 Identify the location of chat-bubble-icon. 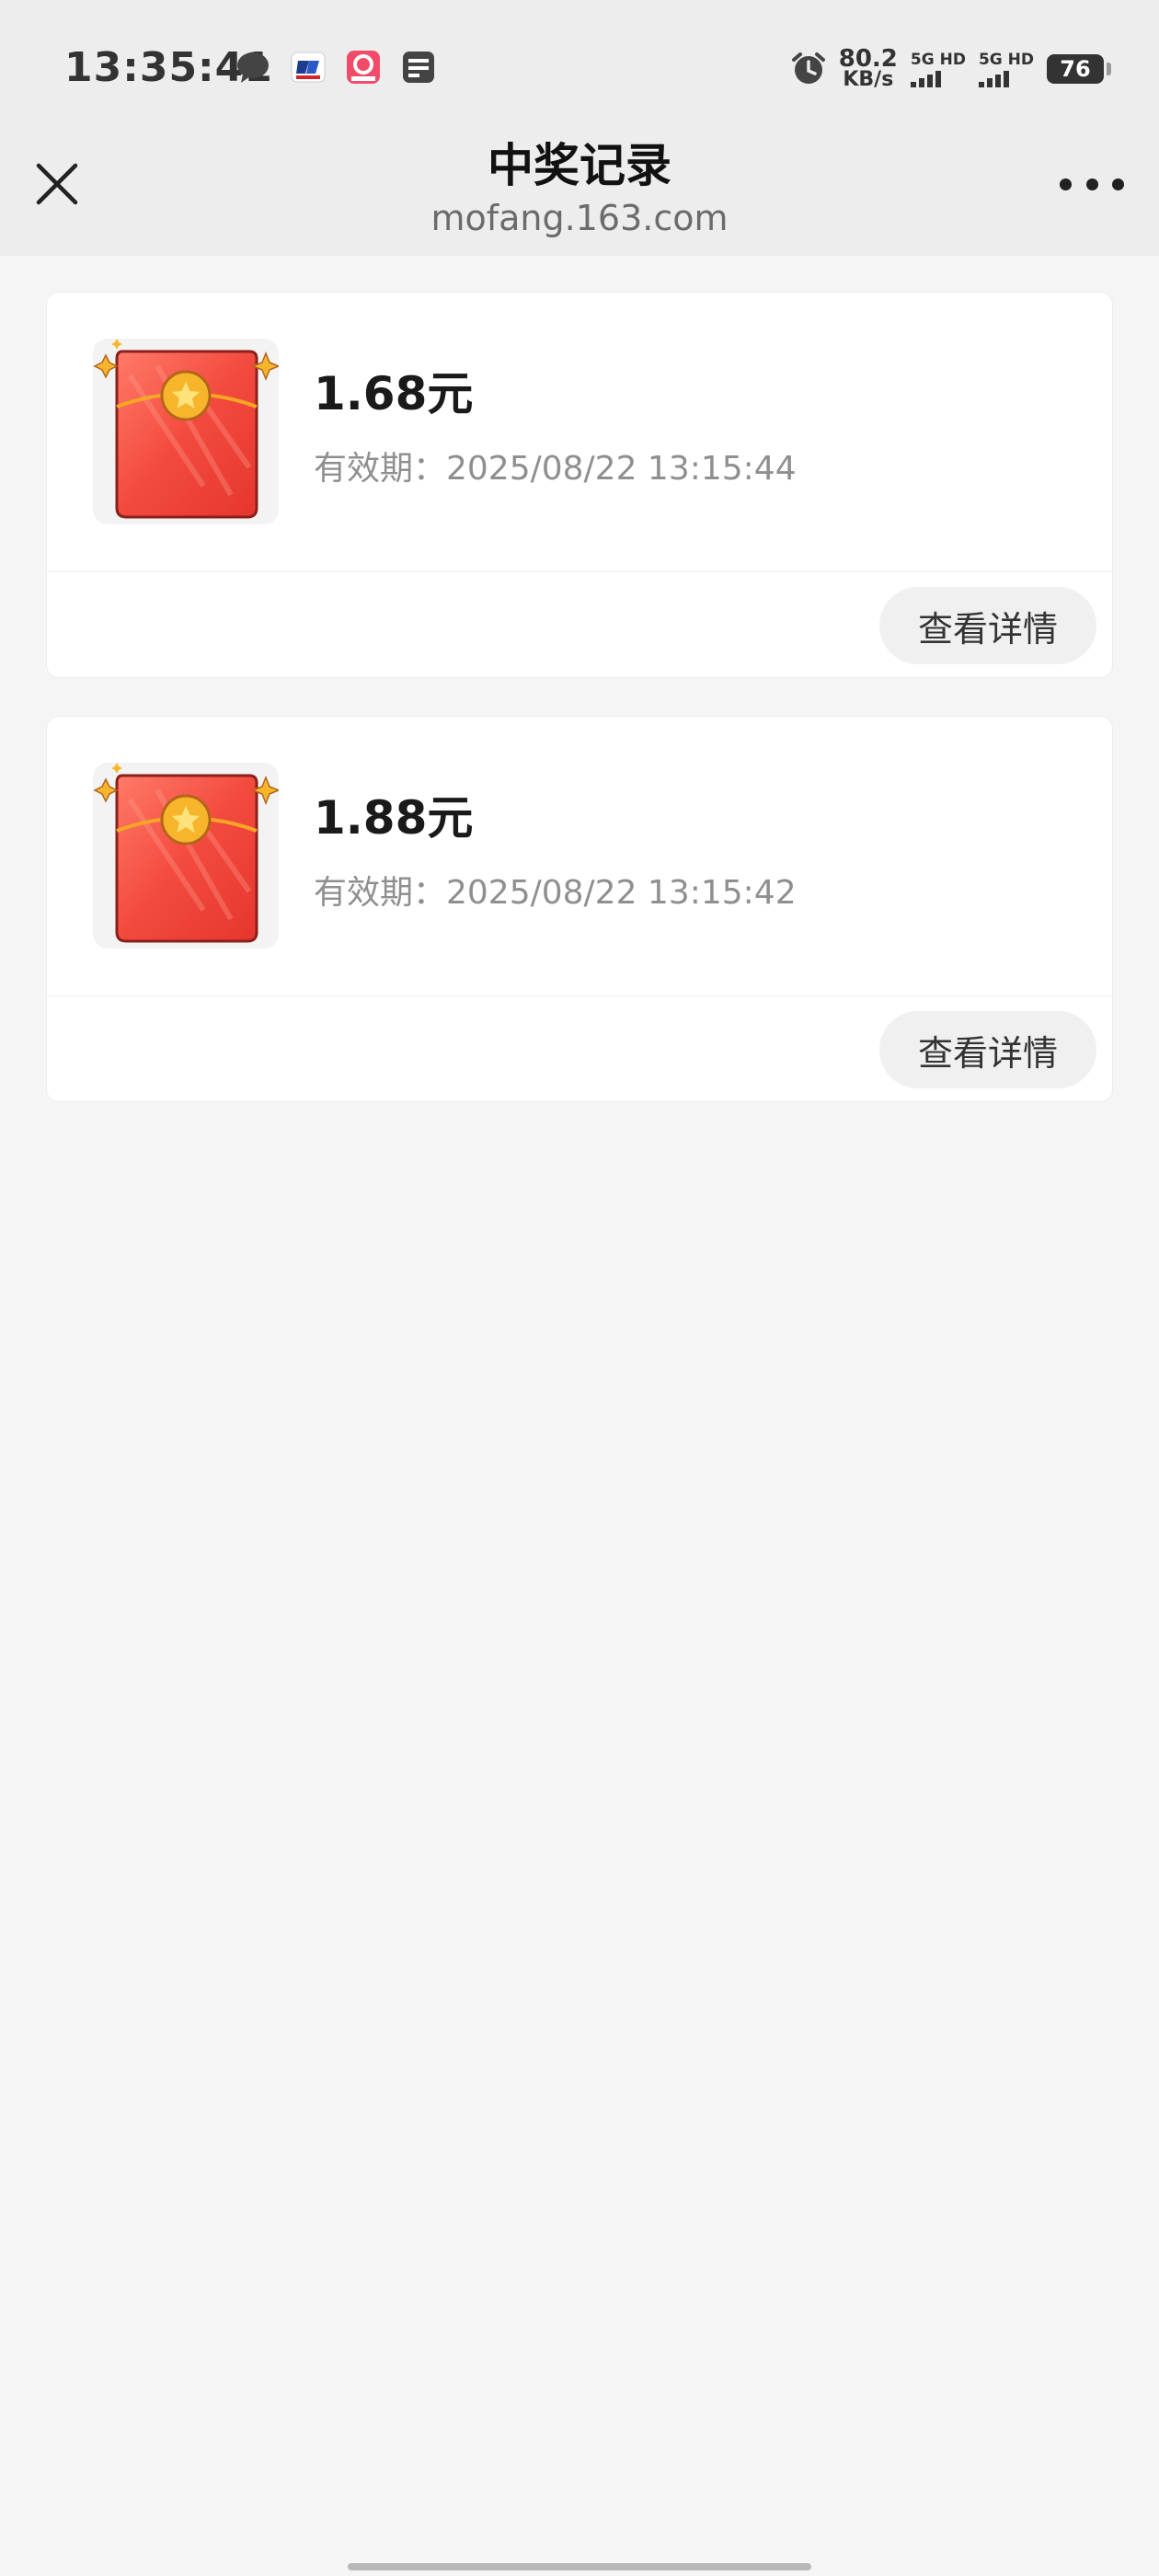
(252, 67).